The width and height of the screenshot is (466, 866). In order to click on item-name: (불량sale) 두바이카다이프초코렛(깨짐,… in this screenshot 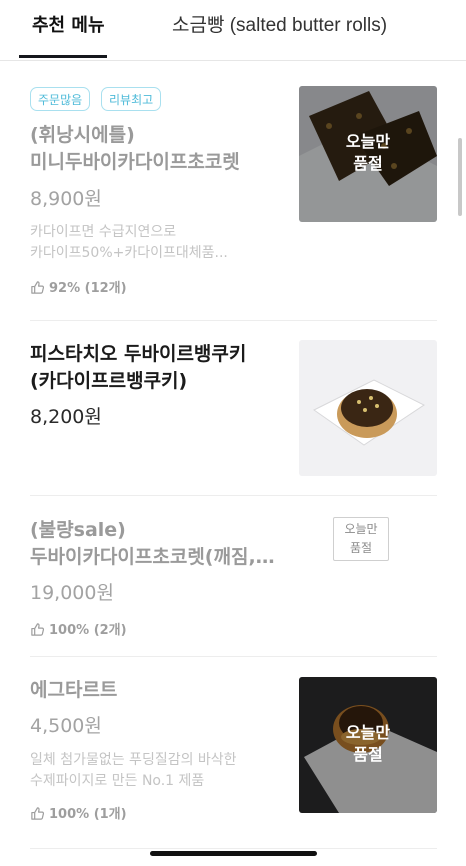, I will do `click(161, 544)`.